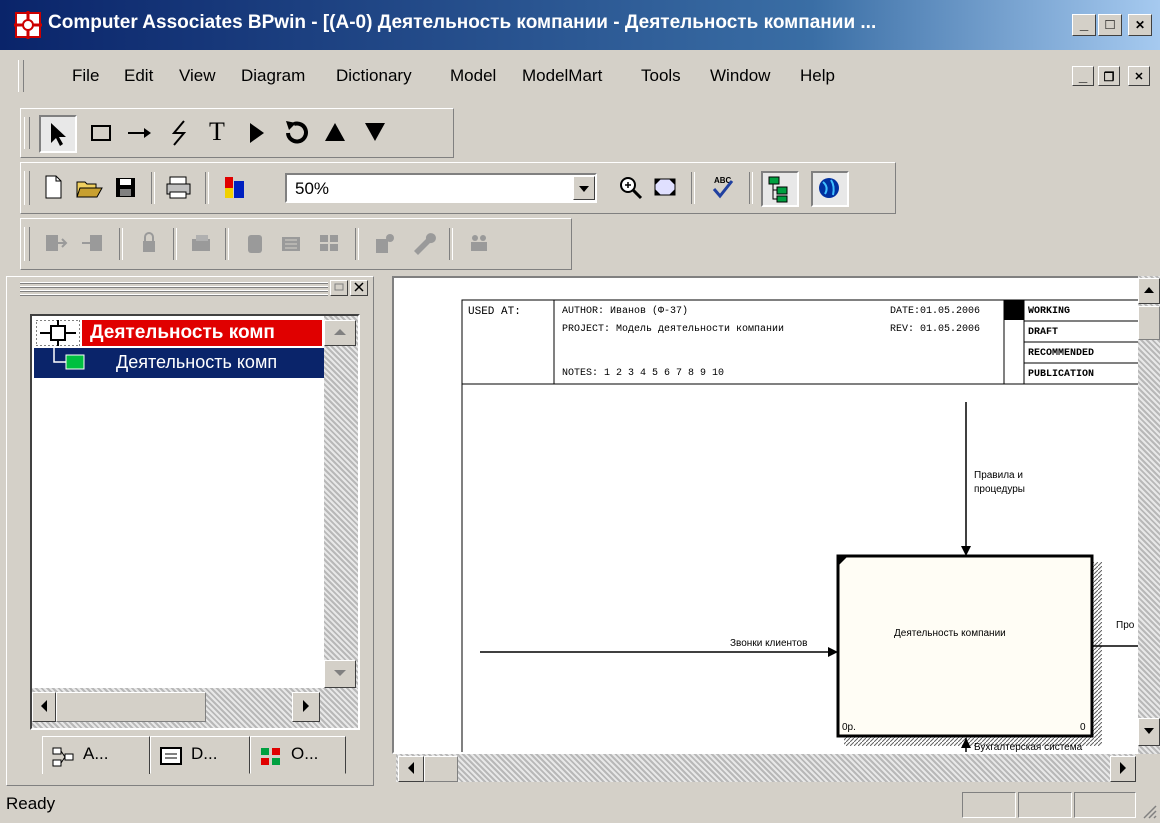 This screenshot has width=1160, height=823. What do you see at coordinates (1140, 25) in the screenshot?
I see `close-button: ✕` at bounding box center [1140, 25].